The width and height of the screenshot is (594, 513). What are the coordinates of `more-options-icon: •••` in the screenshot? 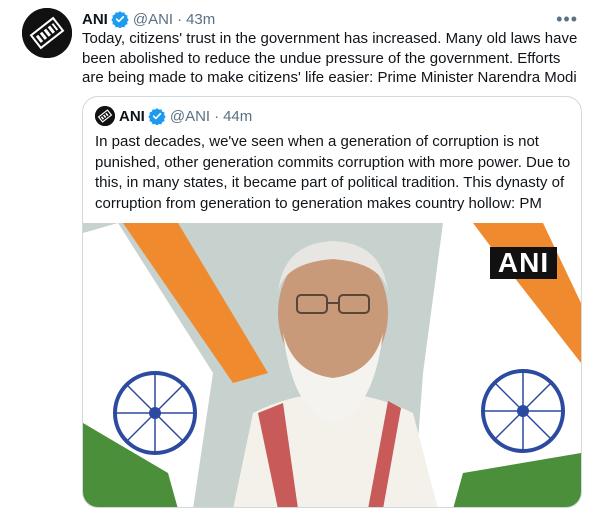 It's located at (567, 19).